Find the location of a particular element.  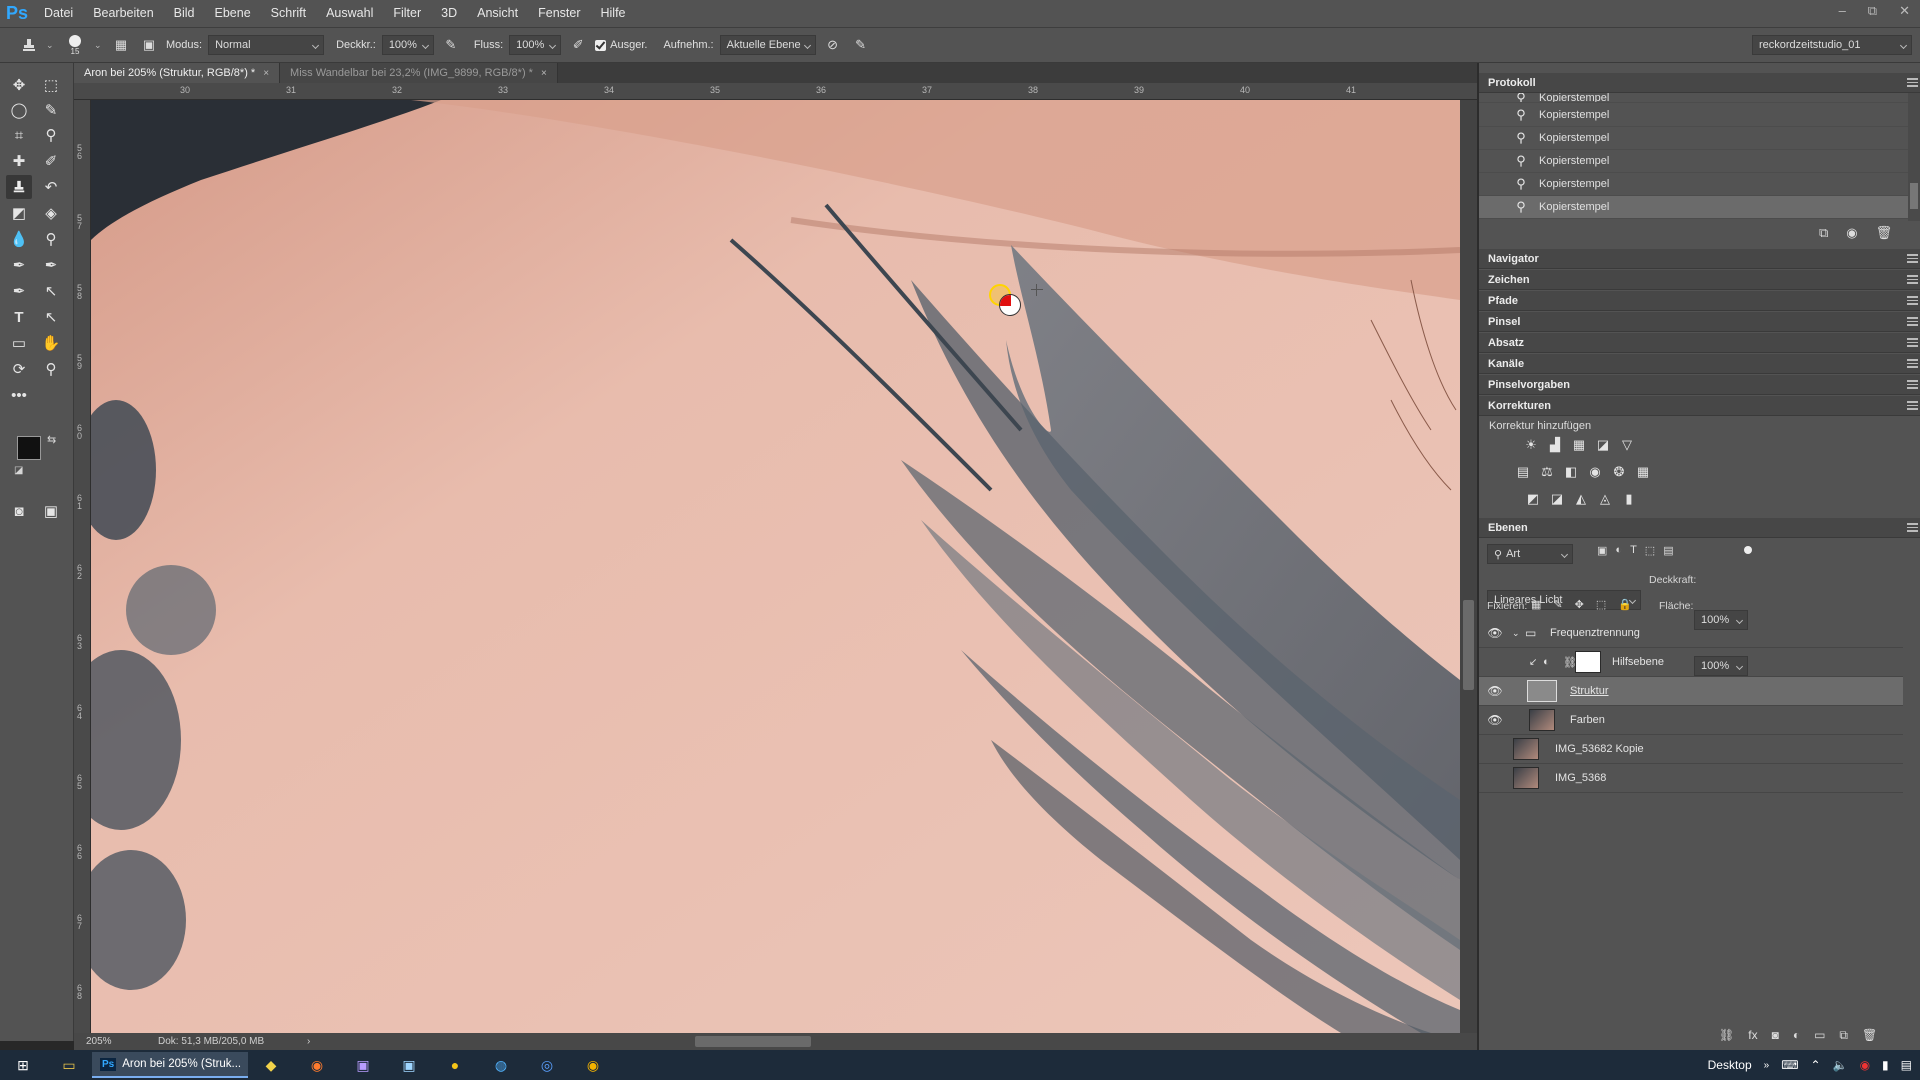

pinsel-panel-header: Pinsel is located at coordinates (1699, 322).